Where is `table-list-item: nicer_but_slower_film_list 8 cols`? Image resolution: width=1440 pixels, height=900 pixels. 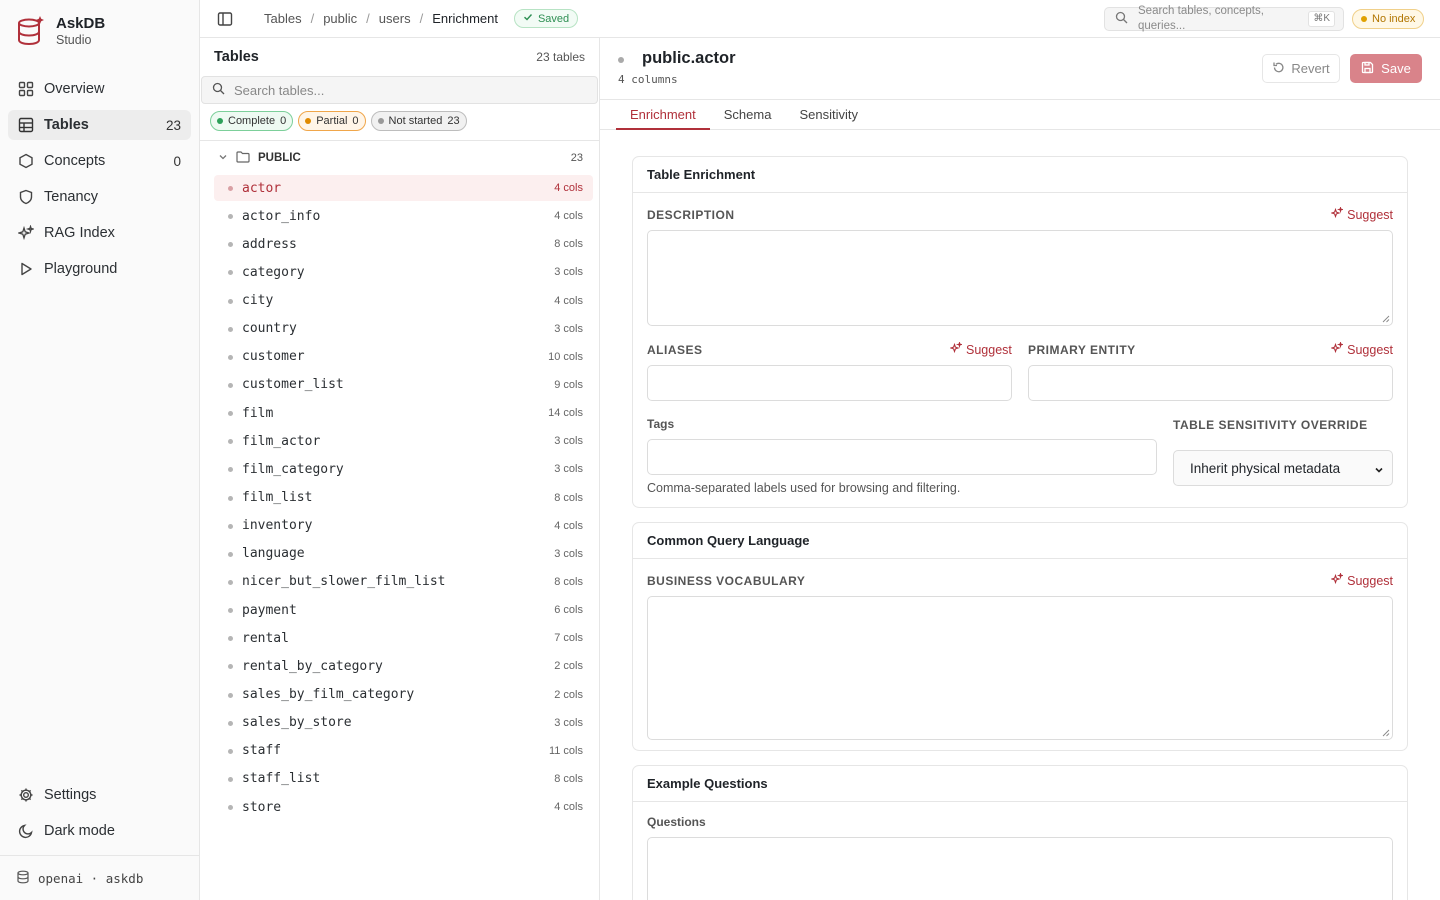 table-list-item: nicer_but_slower_film_list 8 cols is located at coordinates (403, 582).